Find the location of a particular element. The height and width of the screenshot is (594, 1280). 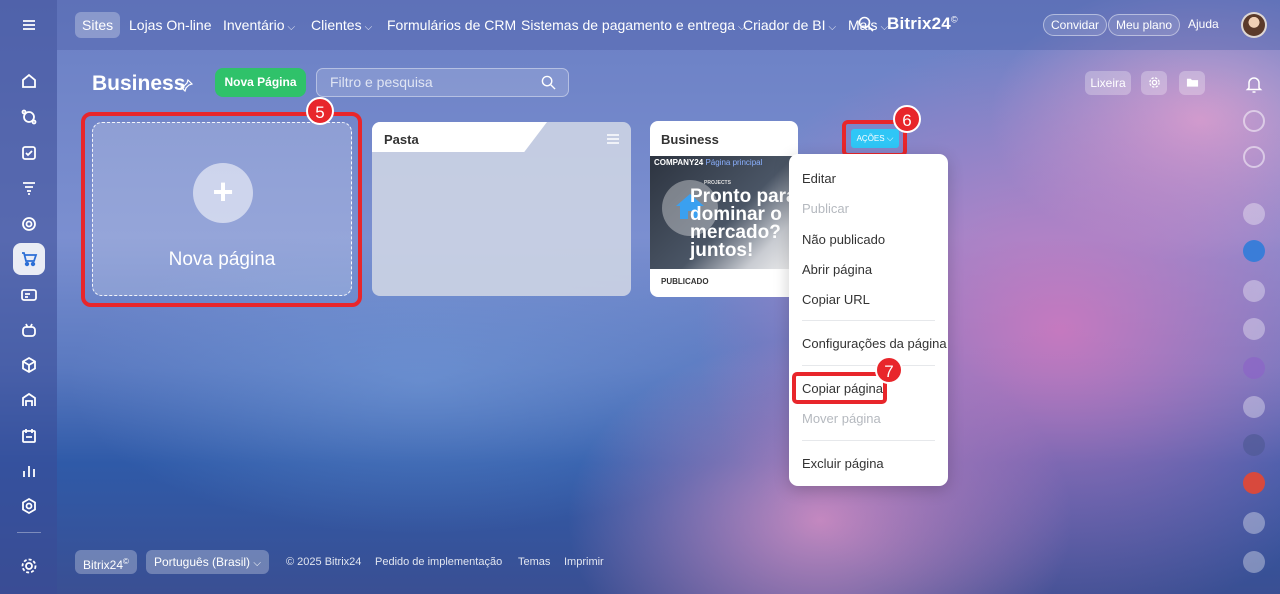

folder-label: Pasta is located at coordinates (401, 139).